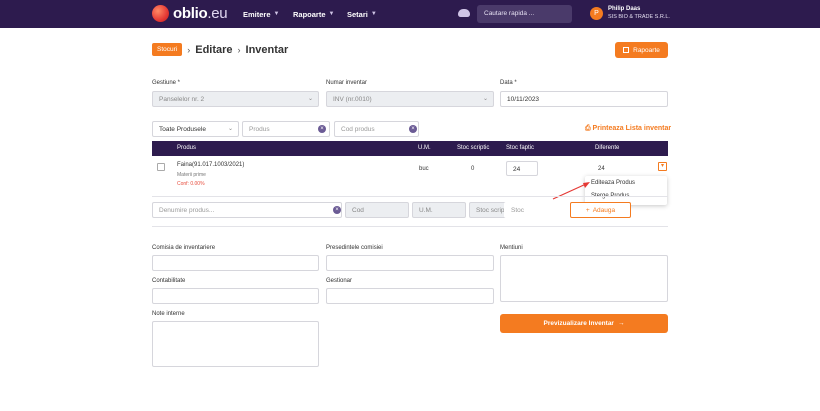  Describe the element at coordinates (187, 148) in the screenshot. I see `col-produs: Produs` at that location.